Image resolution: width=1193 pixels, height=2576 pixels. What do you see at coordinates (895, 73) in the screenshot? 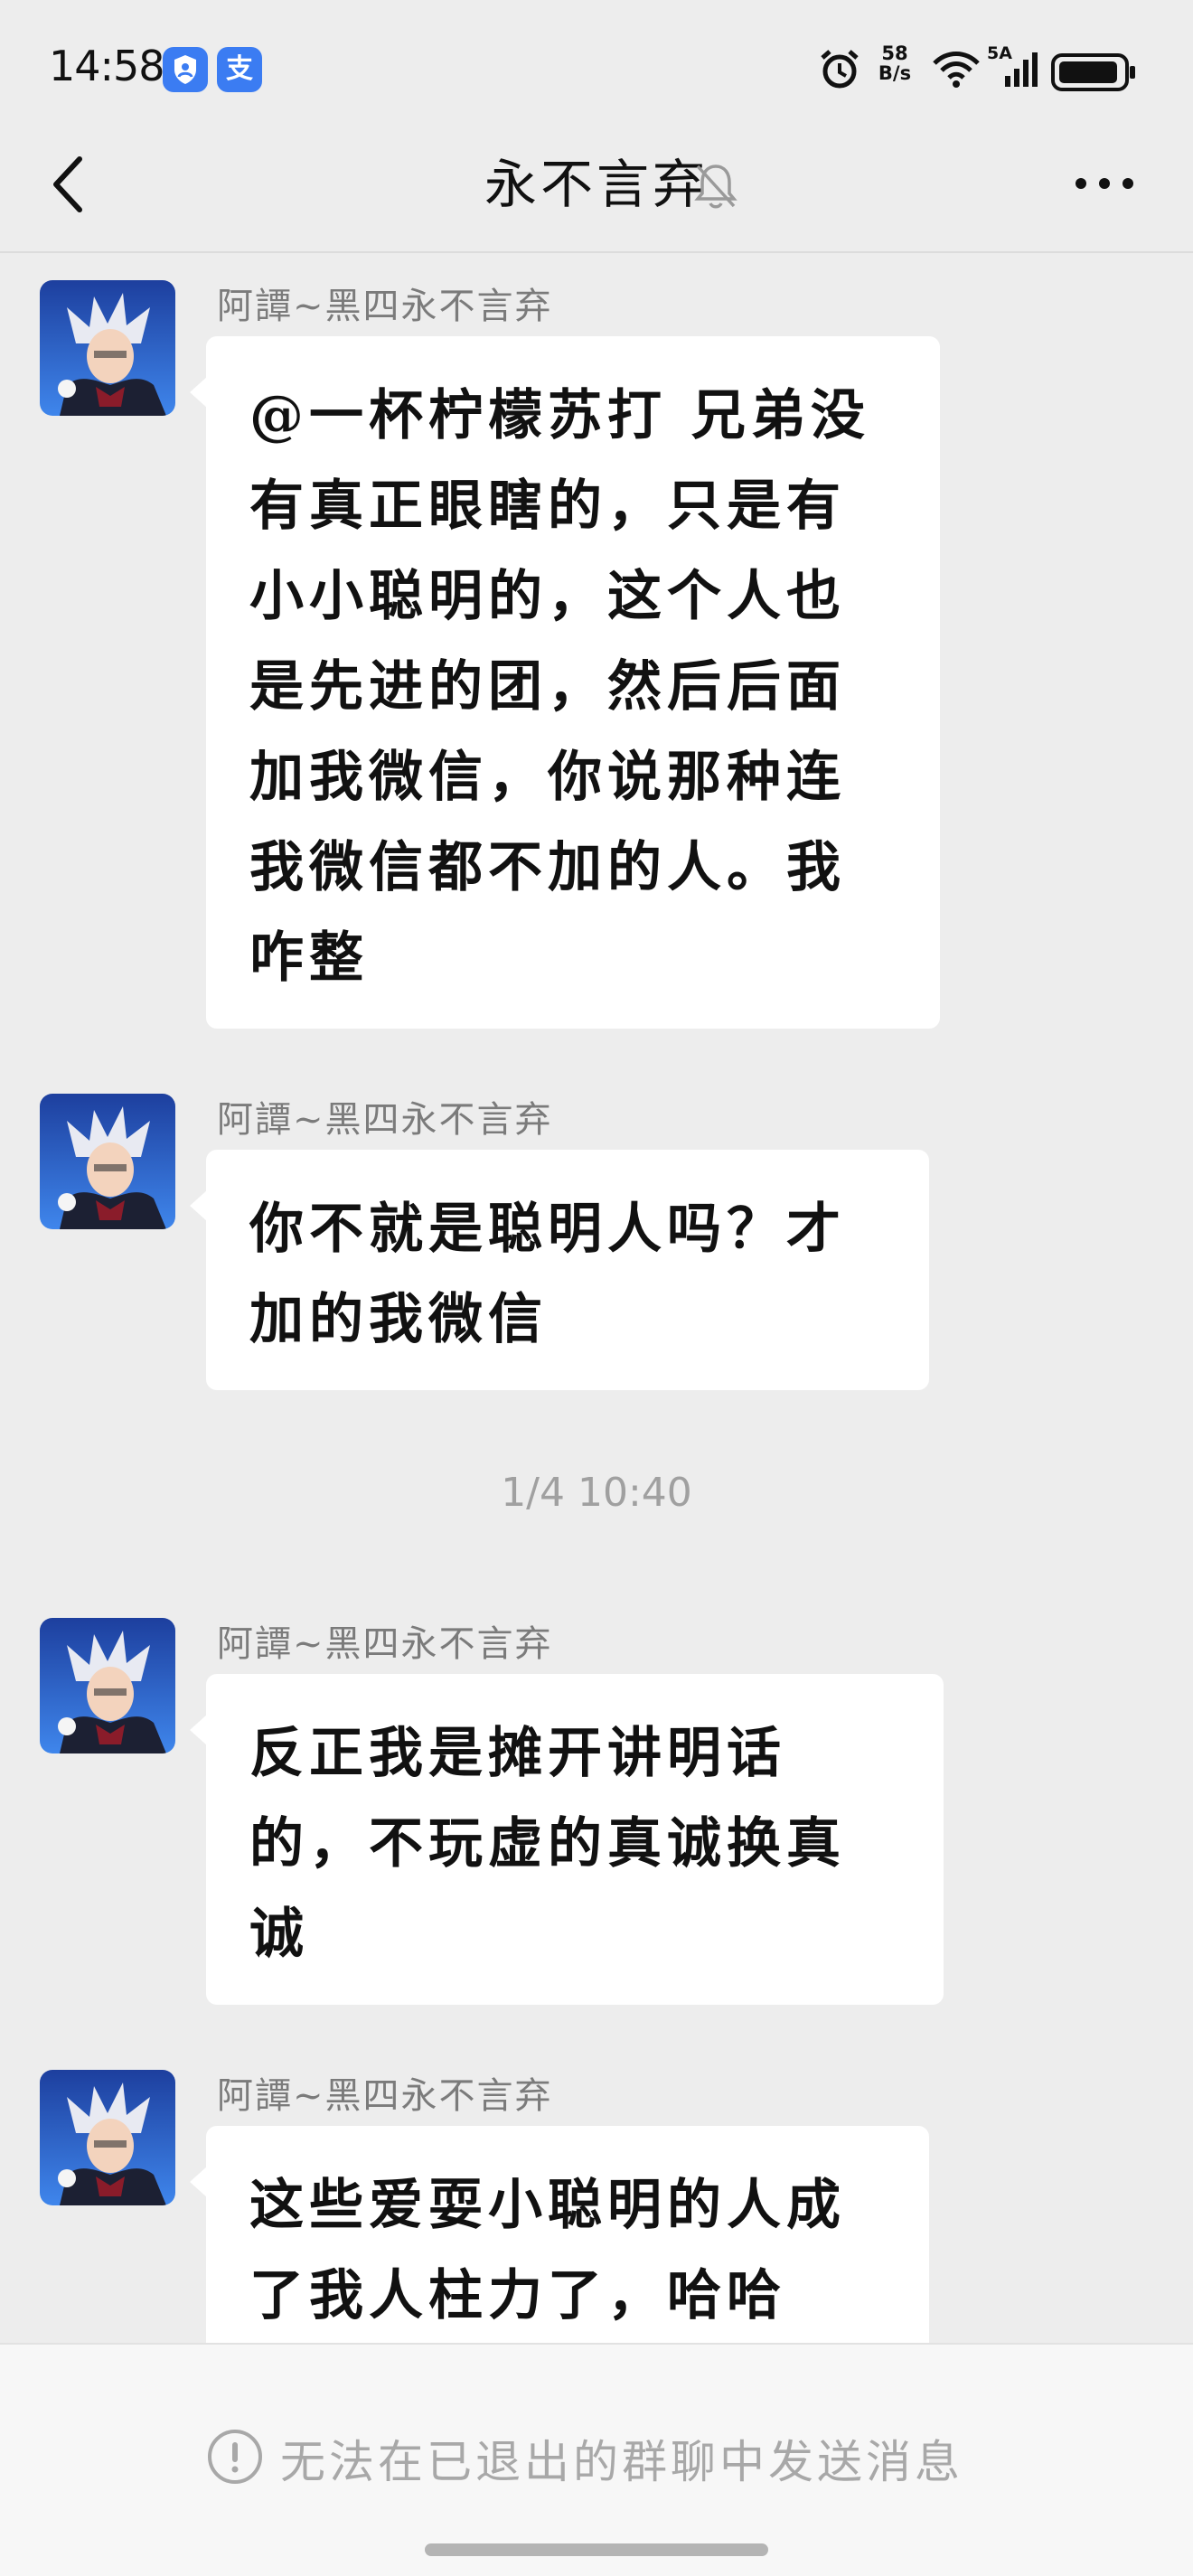
I see `network-speed-unit: B/s` at bounding box center [895, 73].